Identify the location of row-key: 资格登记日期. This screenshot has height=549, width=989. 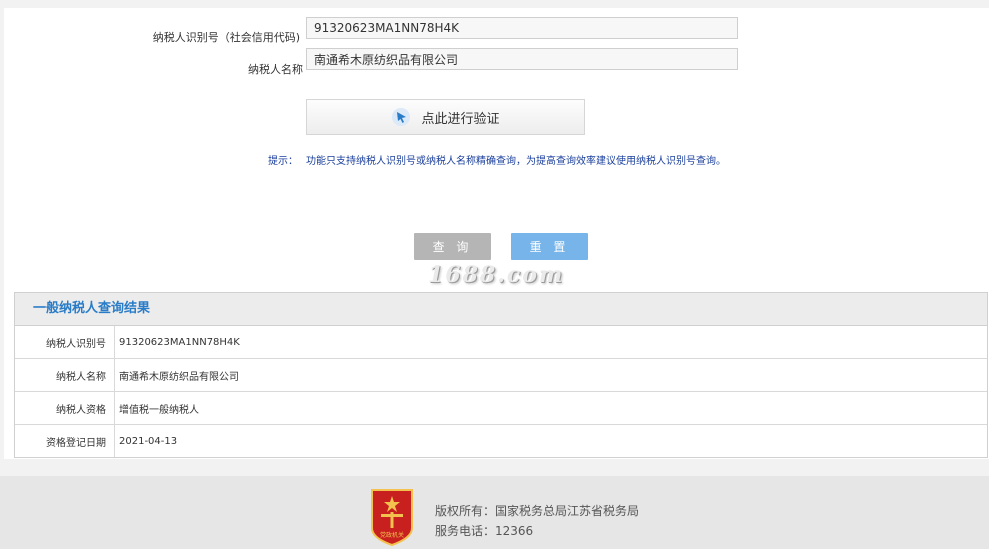
(65, 441).